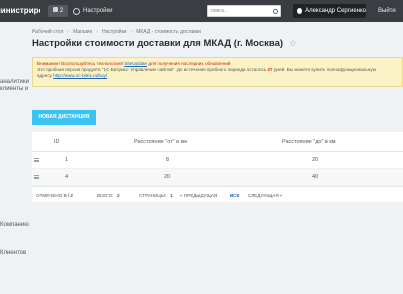 This screenshot has height=294, width=403. Describe the element at coordinates (315, 177) in the screenshot. I see `cell-to: 40` at that location.